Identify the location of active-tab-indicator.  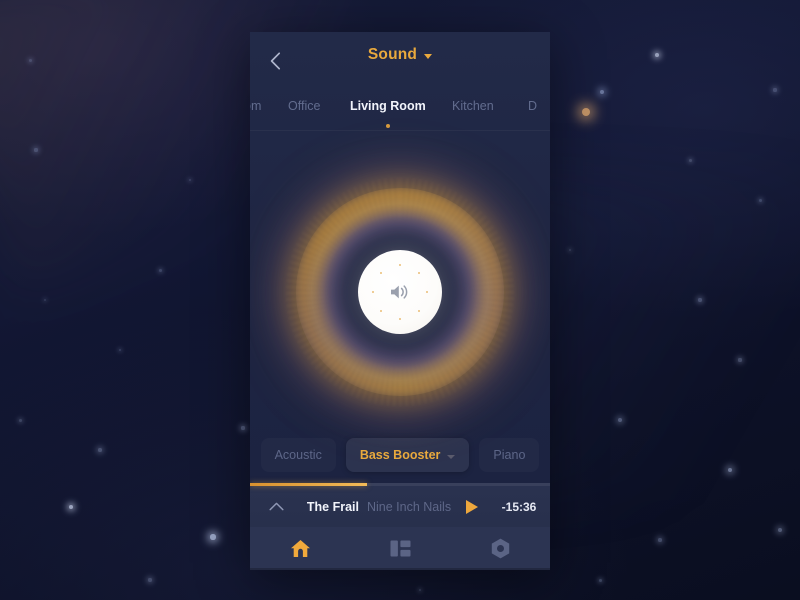
(388, 126).